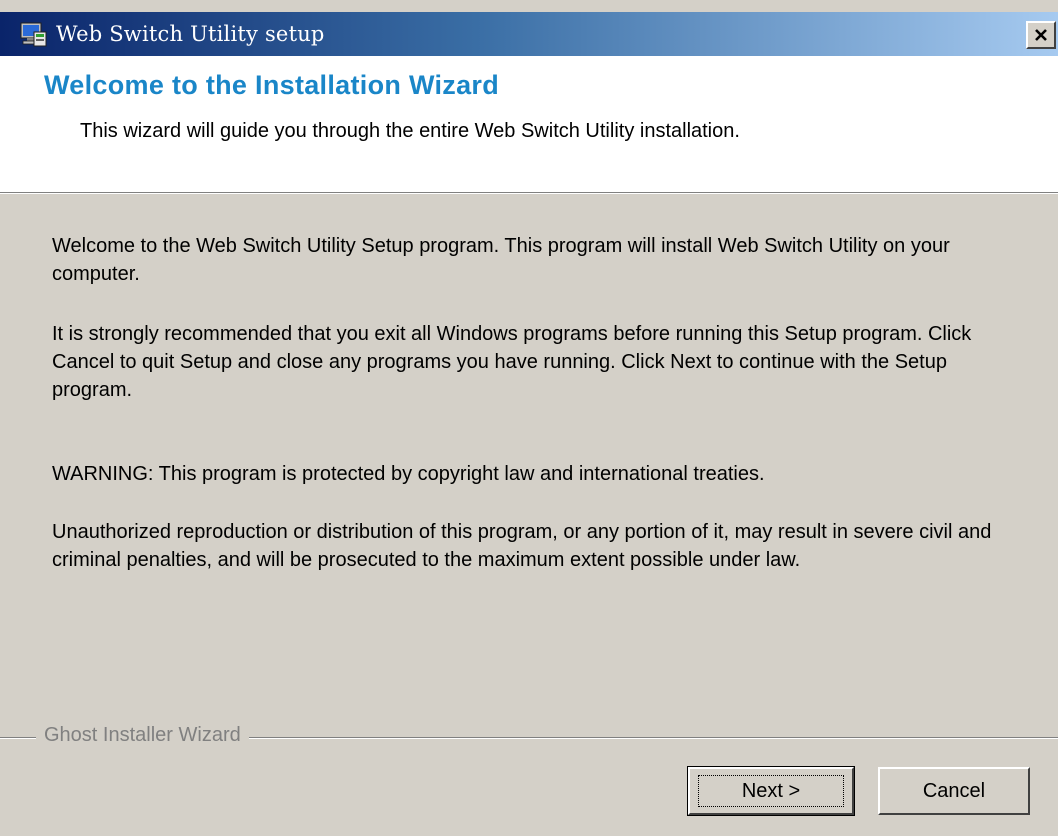 Image resolution: width=1058 pixels, height=836 pixels. What do you see at coordinates (529, 193) in the screenshot?
I see `header-divider` at bounding box center [529, 193].